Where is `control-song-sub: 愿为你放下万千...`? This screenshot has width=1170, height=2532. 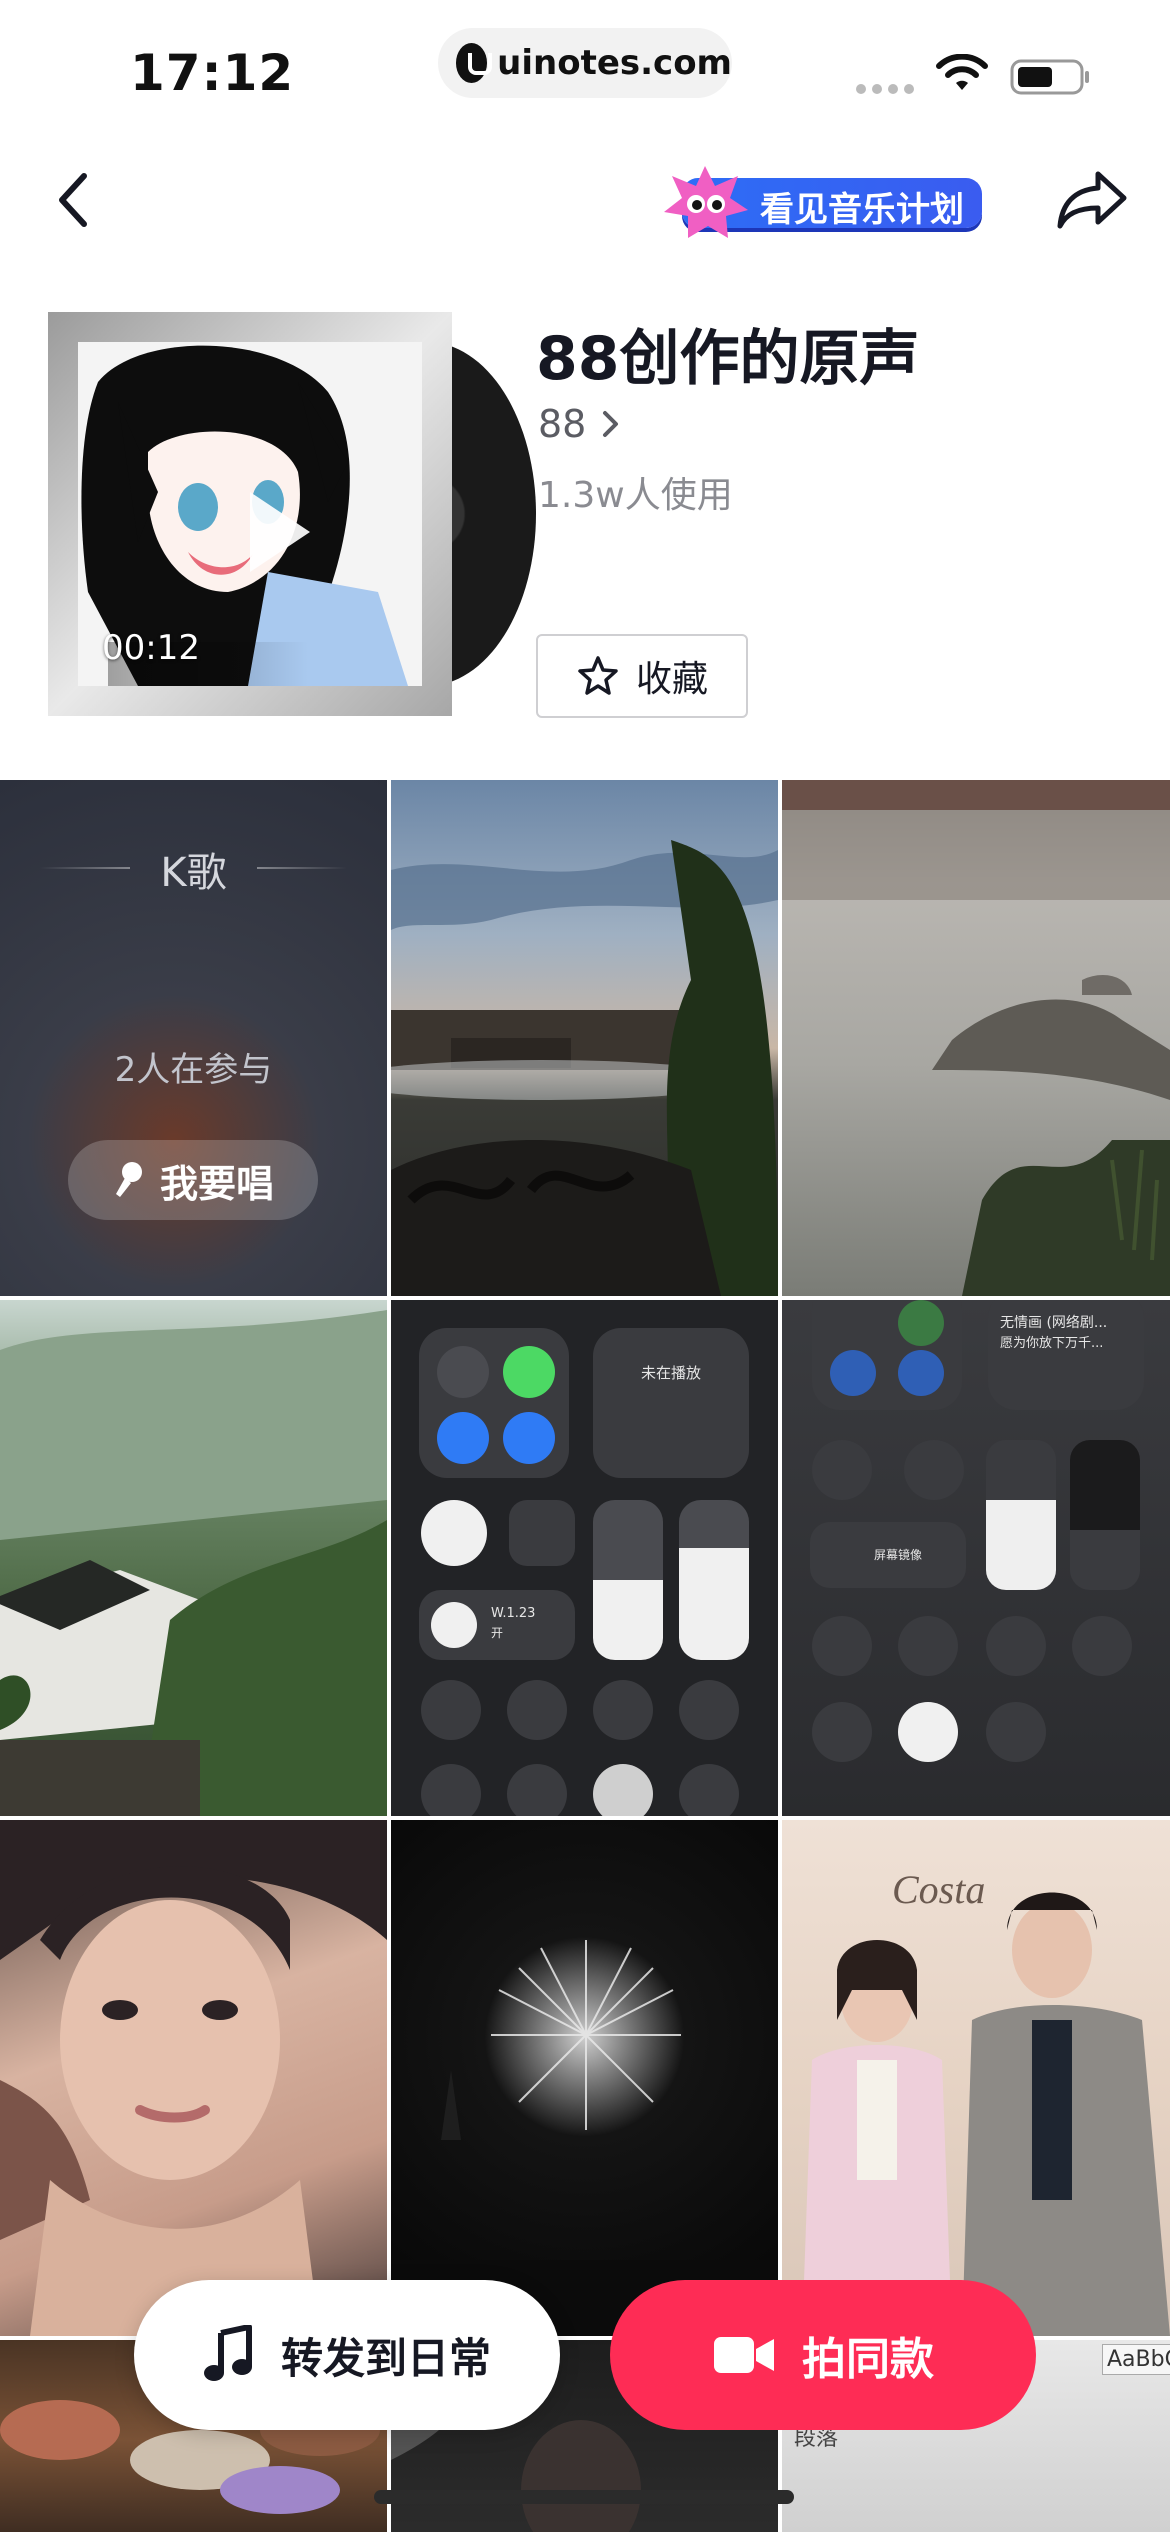 control-song-sub: 愿为你放下万千... is located at coordinates (1052, 1343).